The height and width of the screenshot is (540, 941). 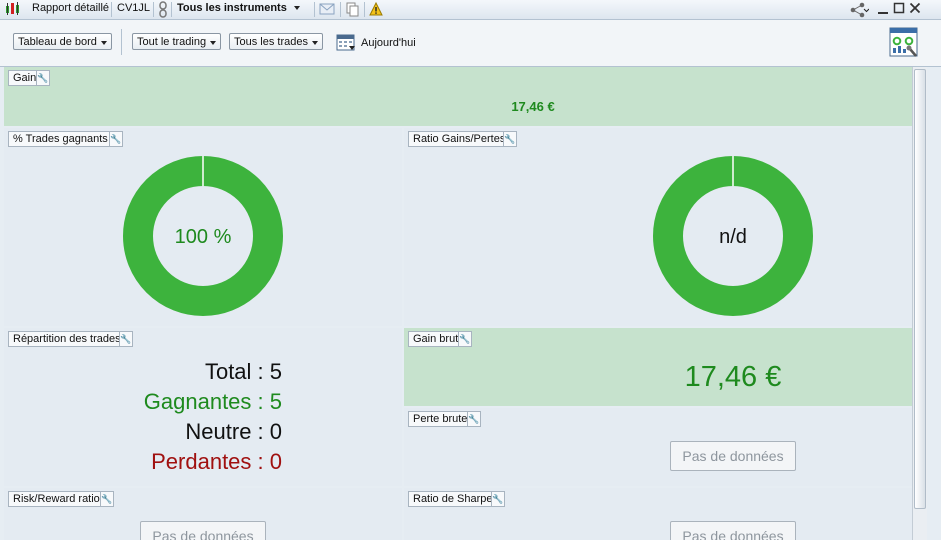 What do you see at coordinates (62, 41) in the screenshot?
I see `view-select: Tableau de bord` at bounding box center [62, 41].